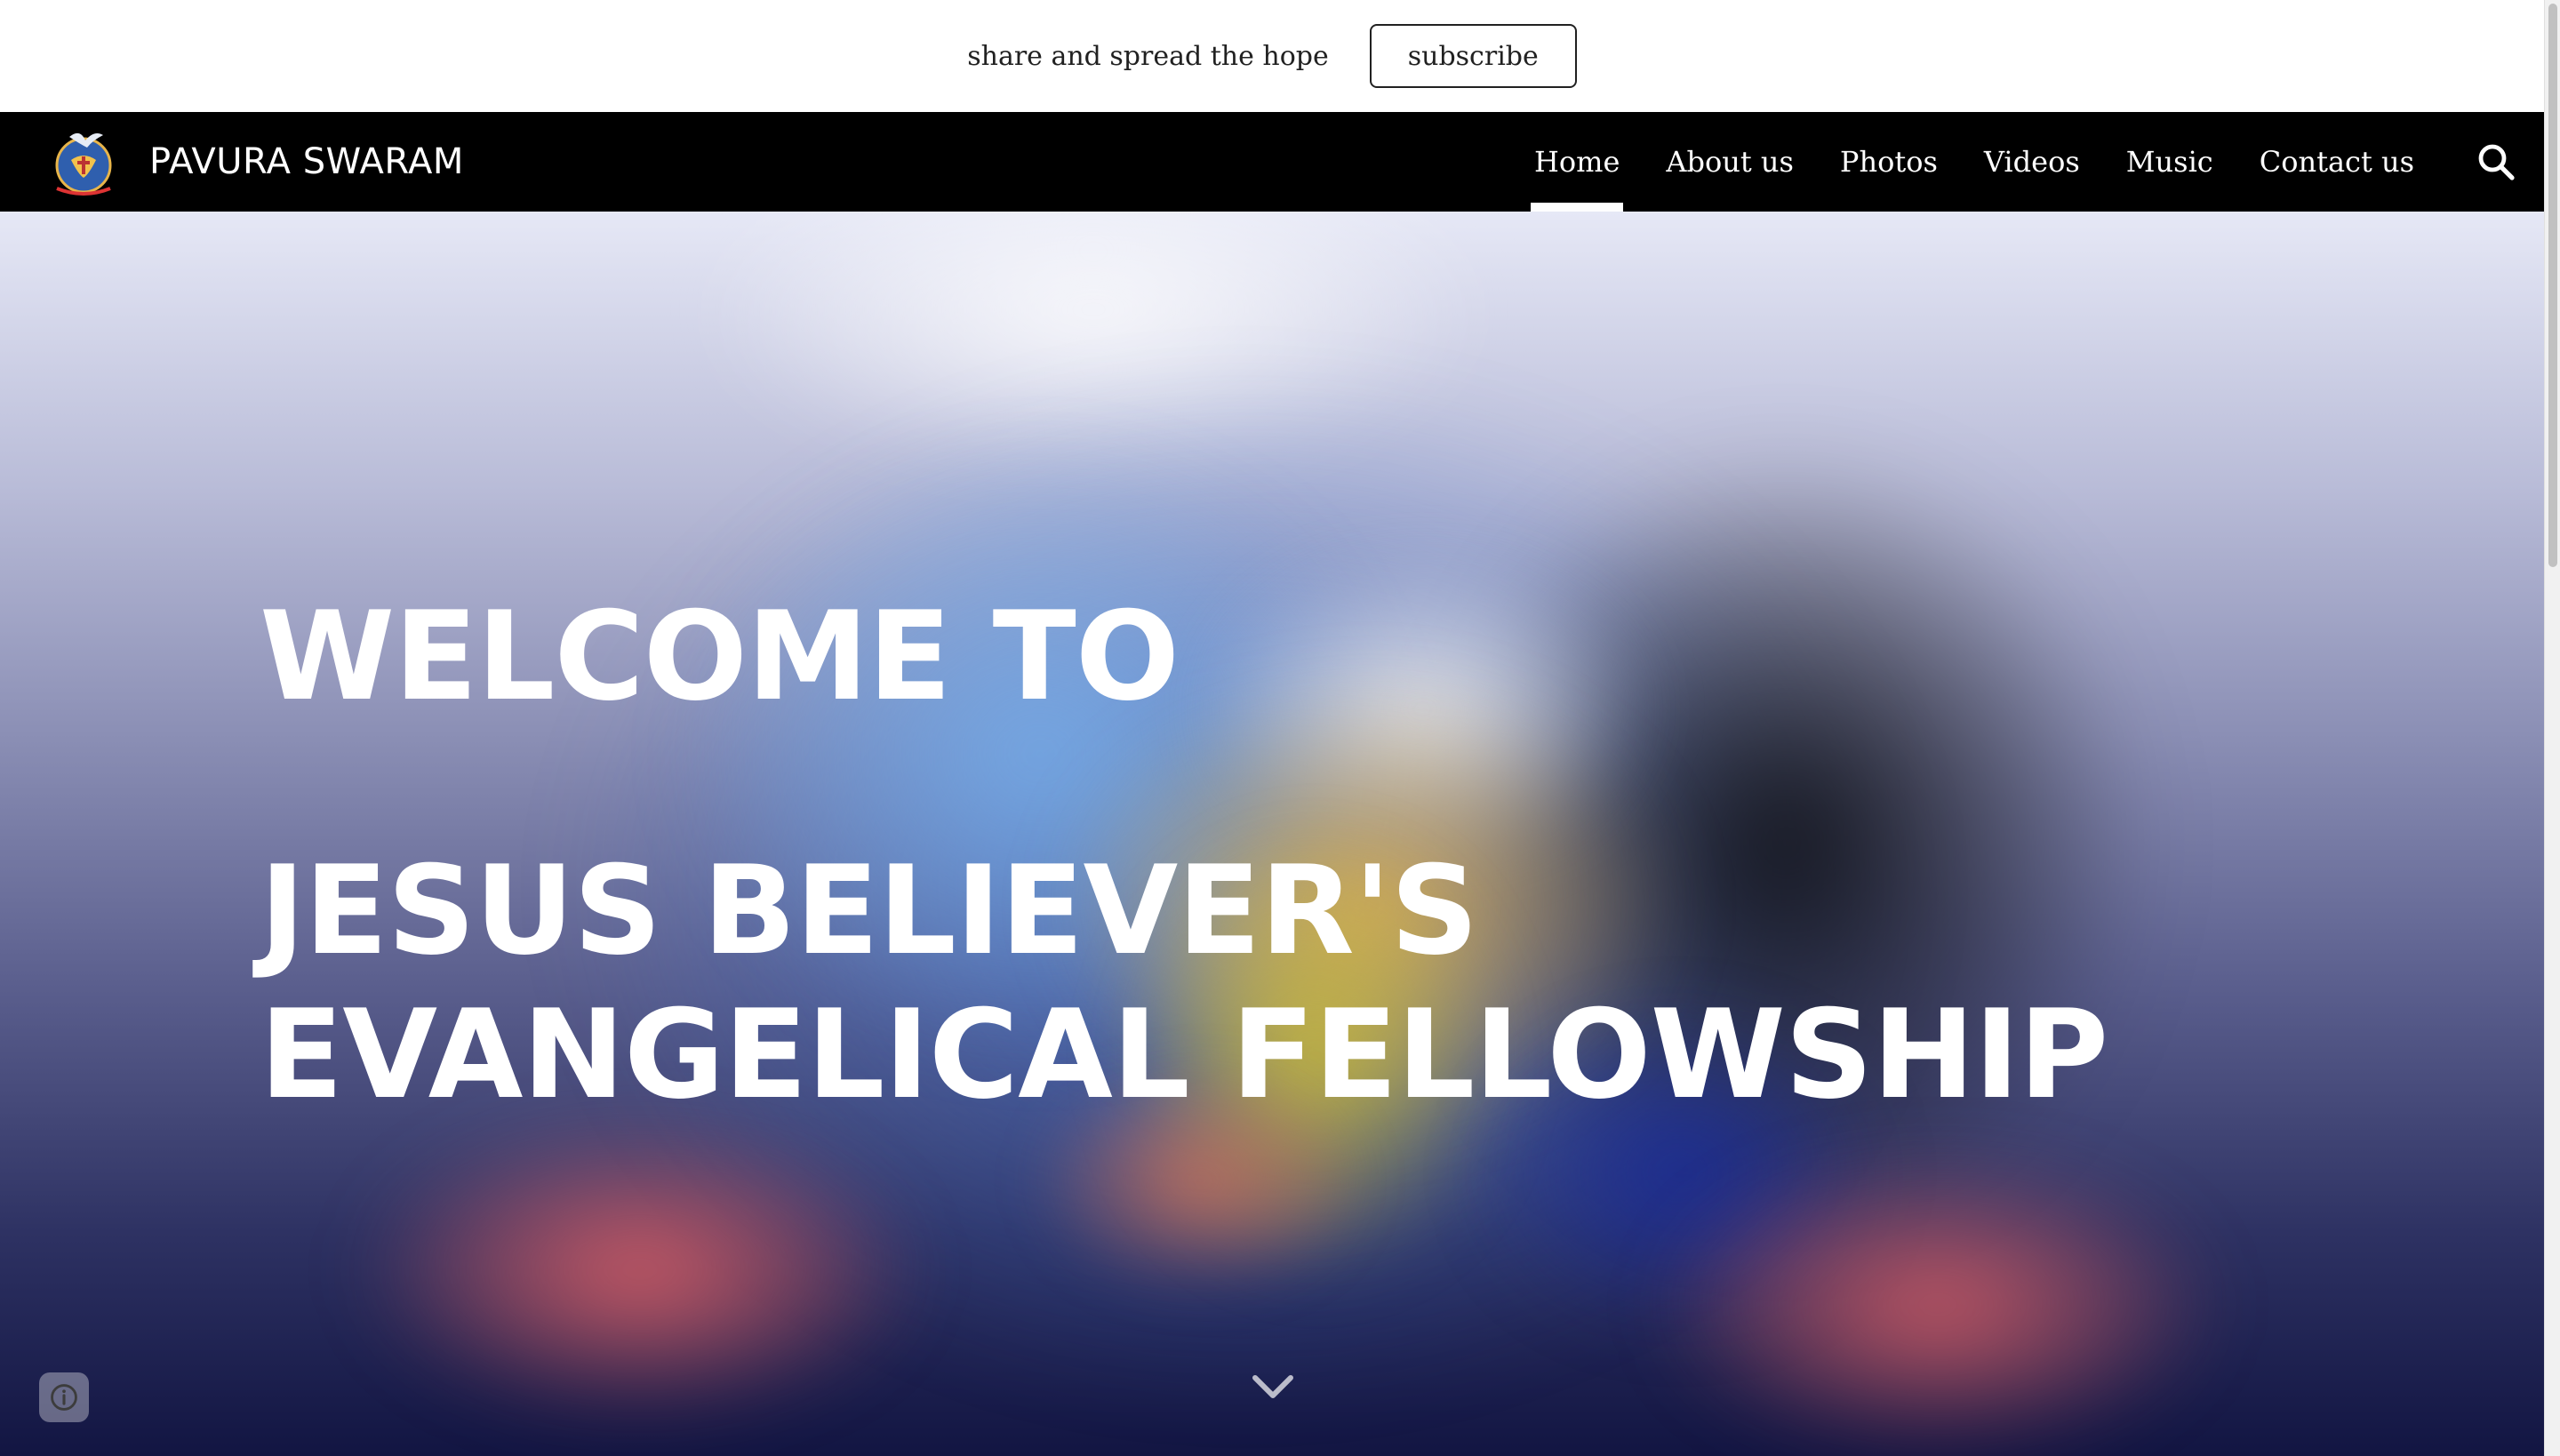  I want to click on search-icon, so click(2496, 161).